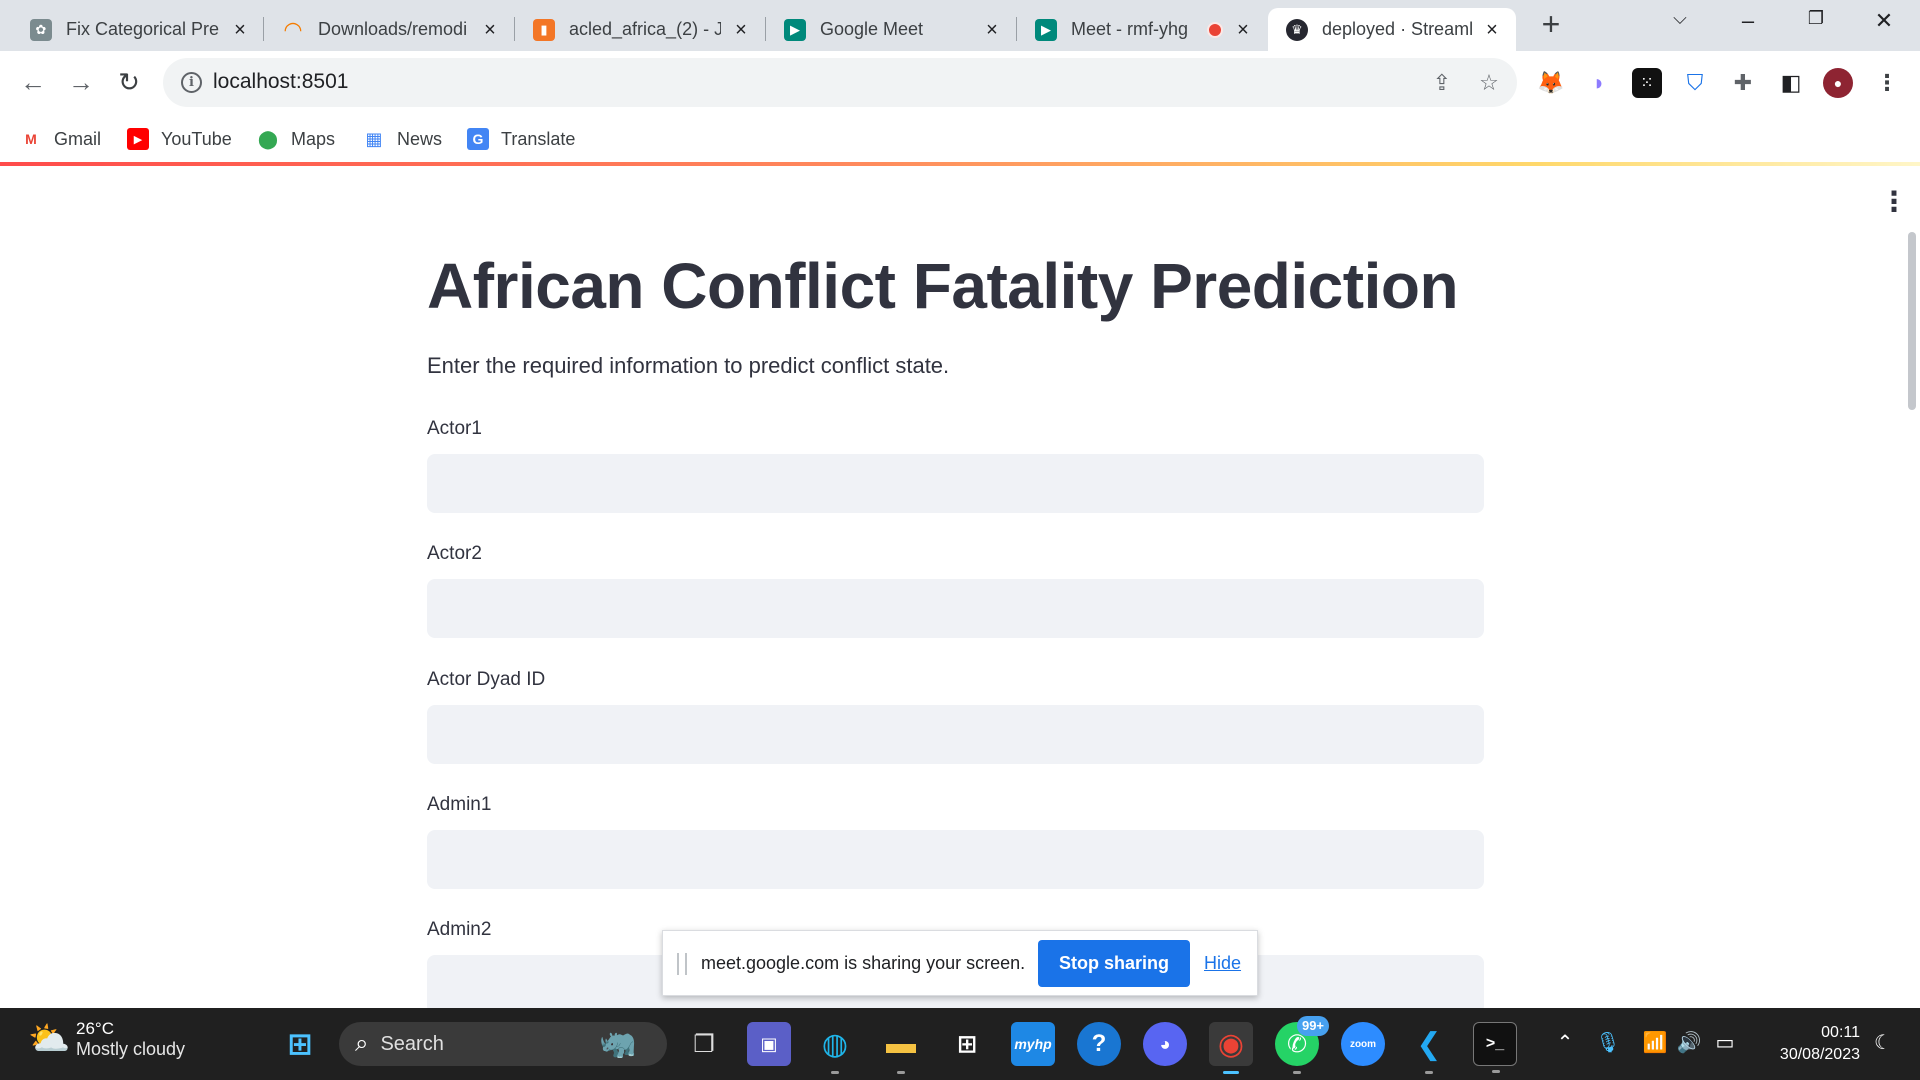 The width and height of the screenshot is (1920, 1080). I want to click on side-panel-icon: ◧, so click(1791, 83).